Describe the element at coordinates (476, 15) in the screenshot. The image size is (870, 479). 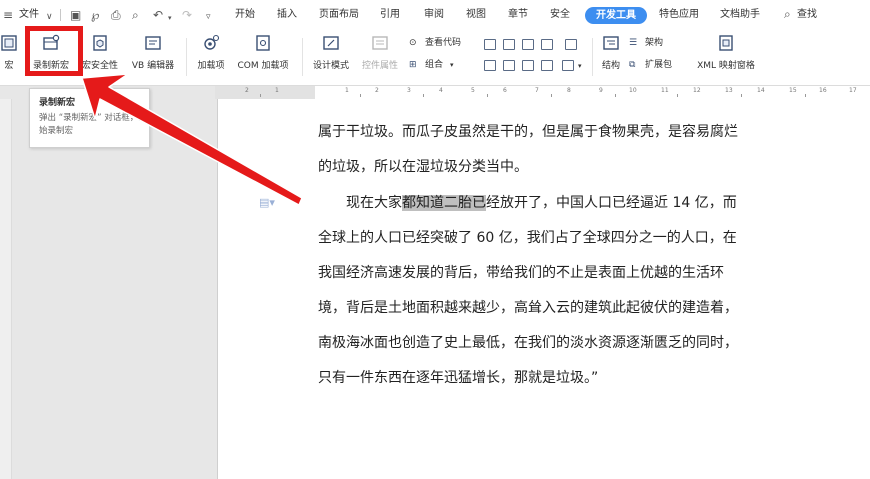
I see `tab-view: 视图` at that location.